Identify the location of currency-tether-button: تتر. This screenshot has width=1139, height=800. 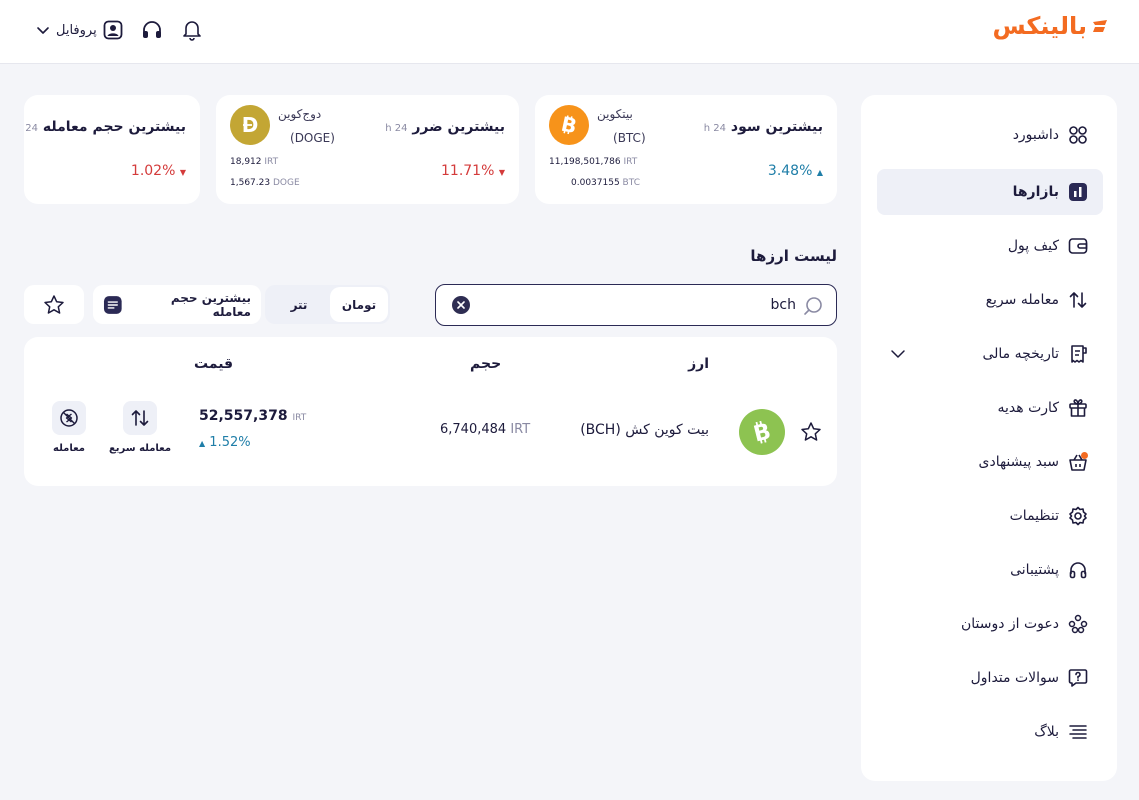
(299, 304).